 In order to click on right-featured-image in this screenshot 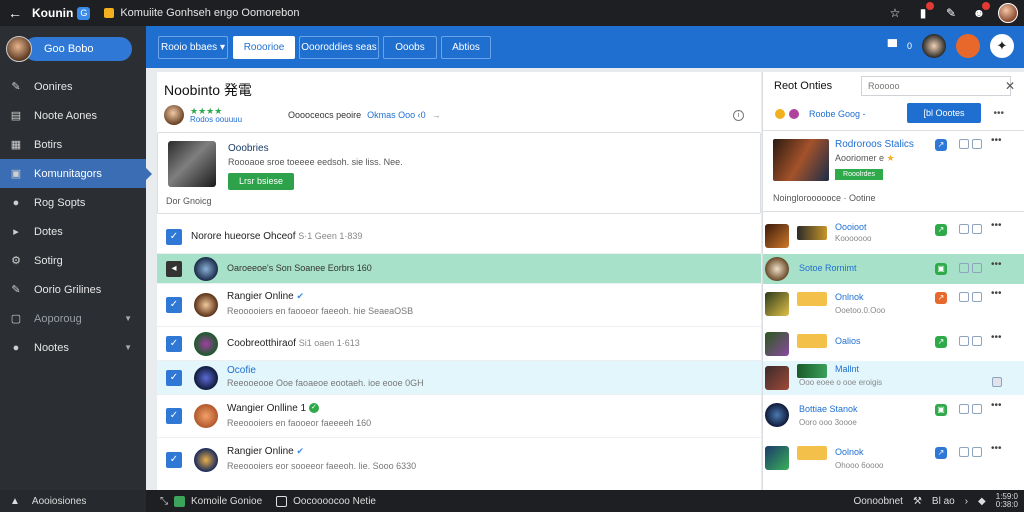, I will do `click(801, 160)`.